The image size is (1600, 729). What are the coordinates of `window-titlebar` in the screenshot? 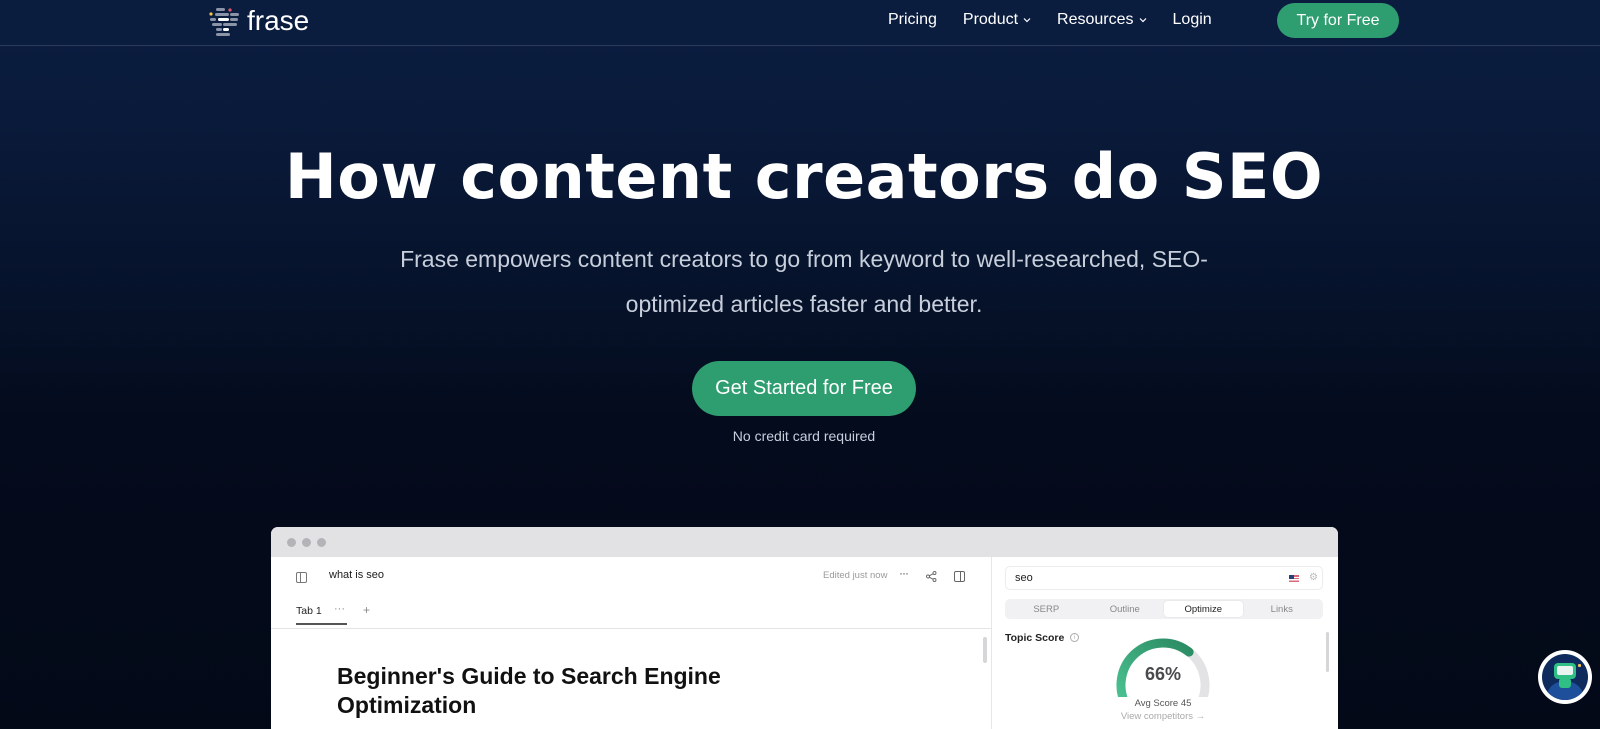 It's located at (804, 542).